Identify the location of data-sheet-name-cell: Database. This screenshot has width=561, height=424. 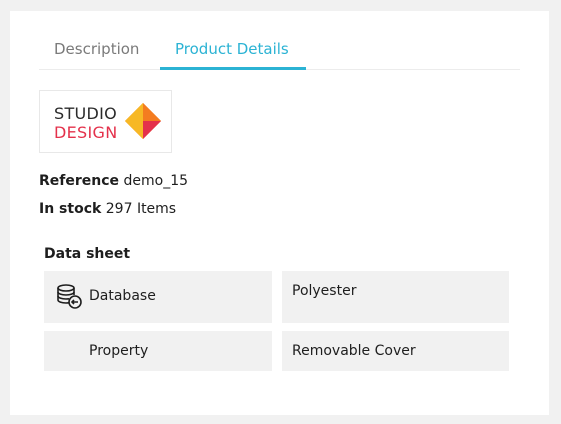
(158, 297).